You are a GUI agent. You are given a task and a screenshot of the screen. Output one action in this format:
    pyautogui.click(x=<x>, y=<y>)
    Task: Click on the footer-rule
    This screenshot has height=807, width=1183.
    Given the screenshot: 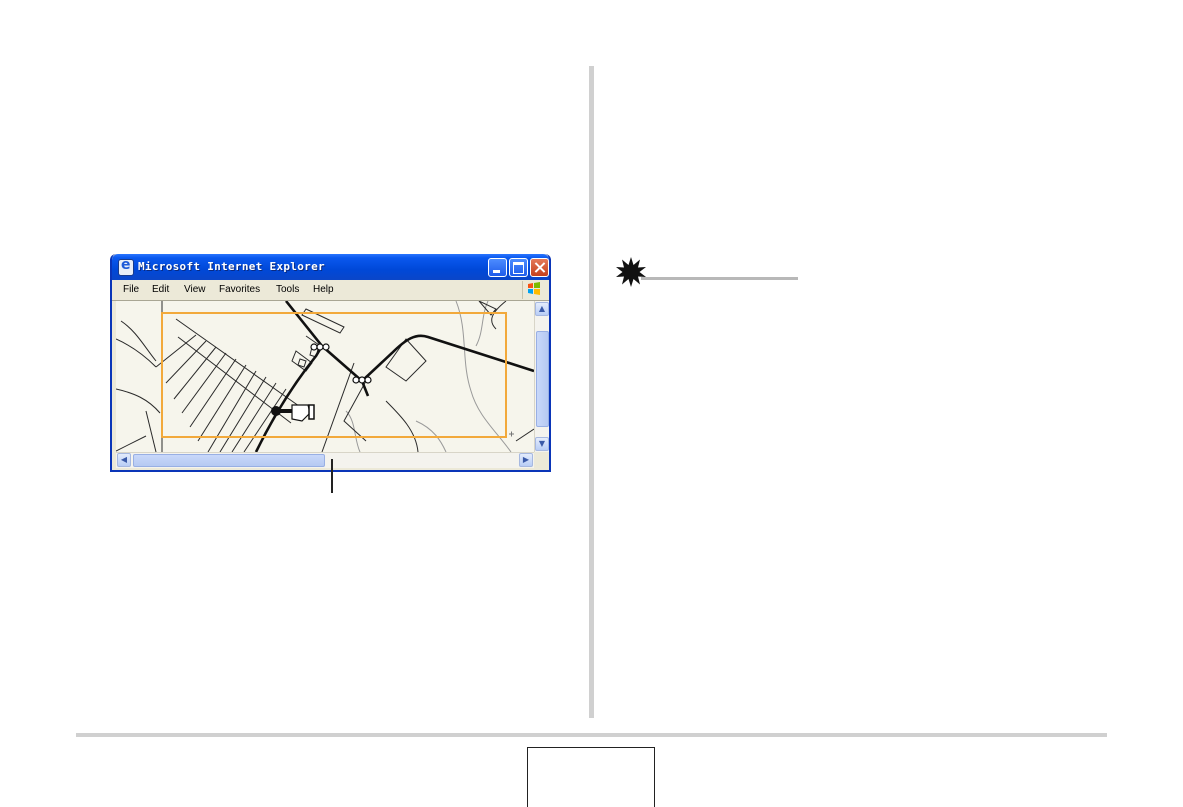 What is the action you would take?
    pyautogui.click(x=591, y=735)
    